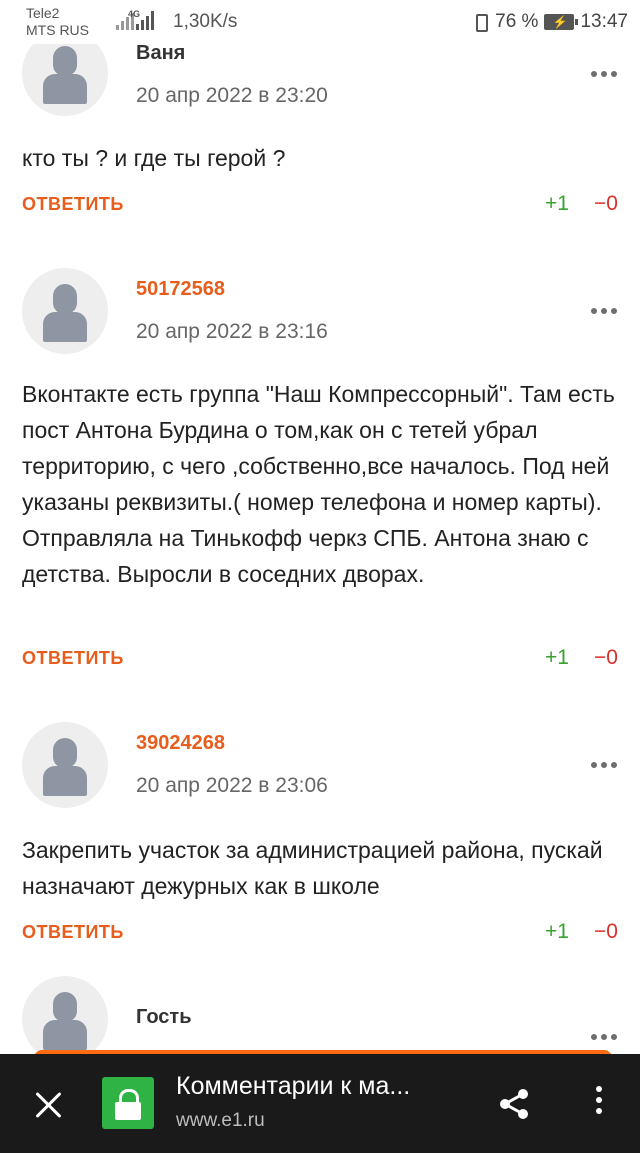 The height and width of the screenshot is (1153, 640). Describe the element at coordinates (154, 158) in the screenshot. I see `comment-text: кто ты ? и где ты герой ?` at that location.